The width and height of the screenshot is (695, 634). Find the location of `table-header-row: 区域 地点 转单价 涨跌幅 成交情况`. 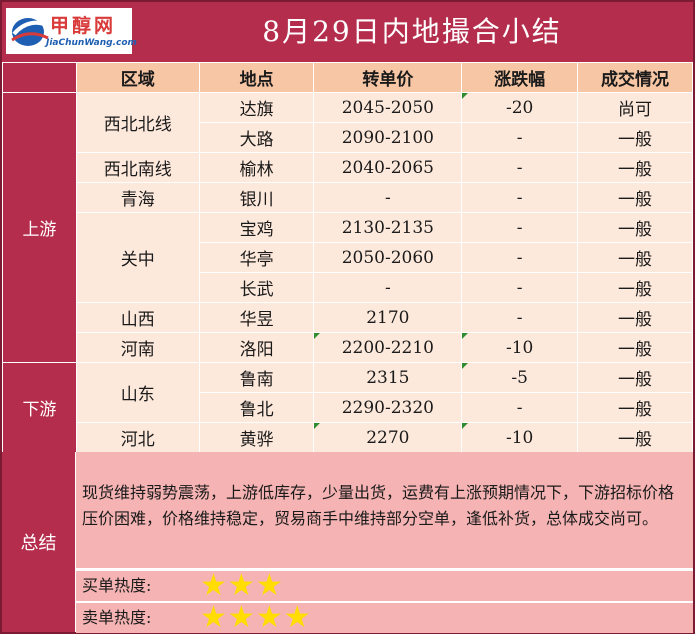

table-header-row: 区域 地点 转单价 涨跌幅 成交情况 is located at coordinates (347, 77).